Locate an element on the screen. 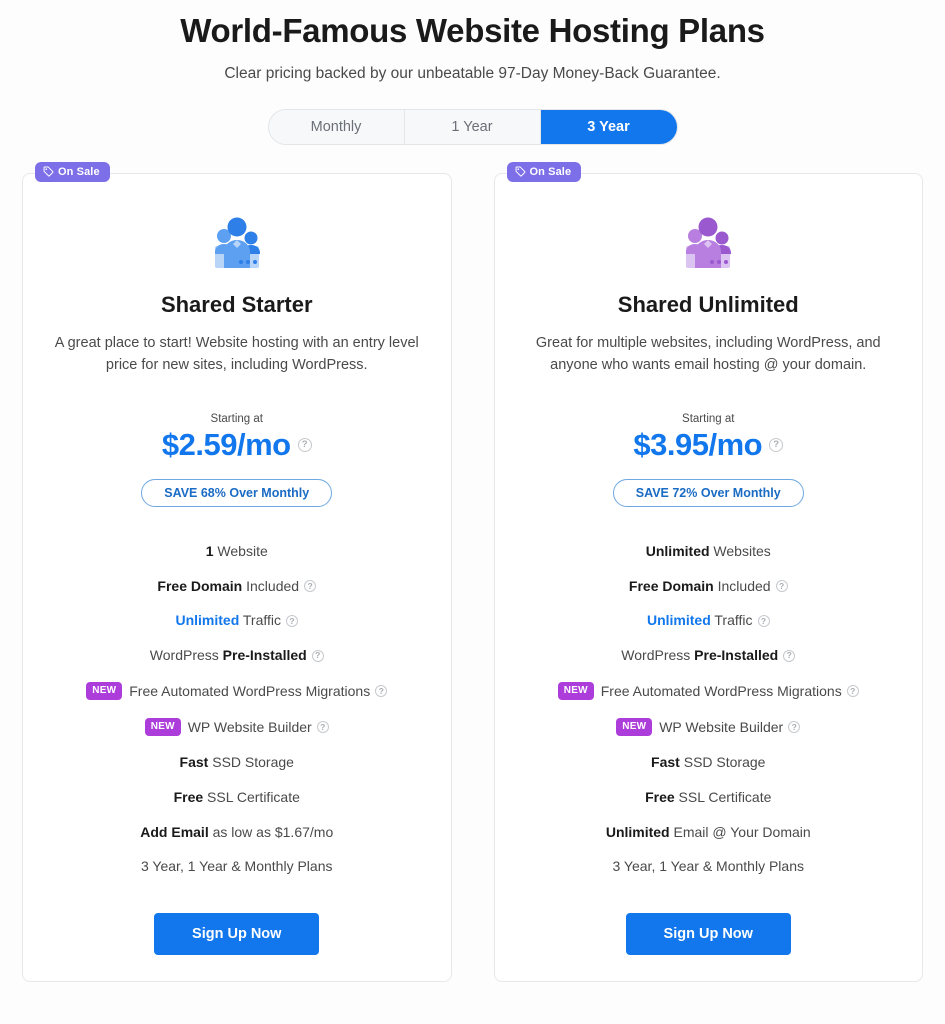  price-row: $2.59/mo? is located at coordinates (236, 445).